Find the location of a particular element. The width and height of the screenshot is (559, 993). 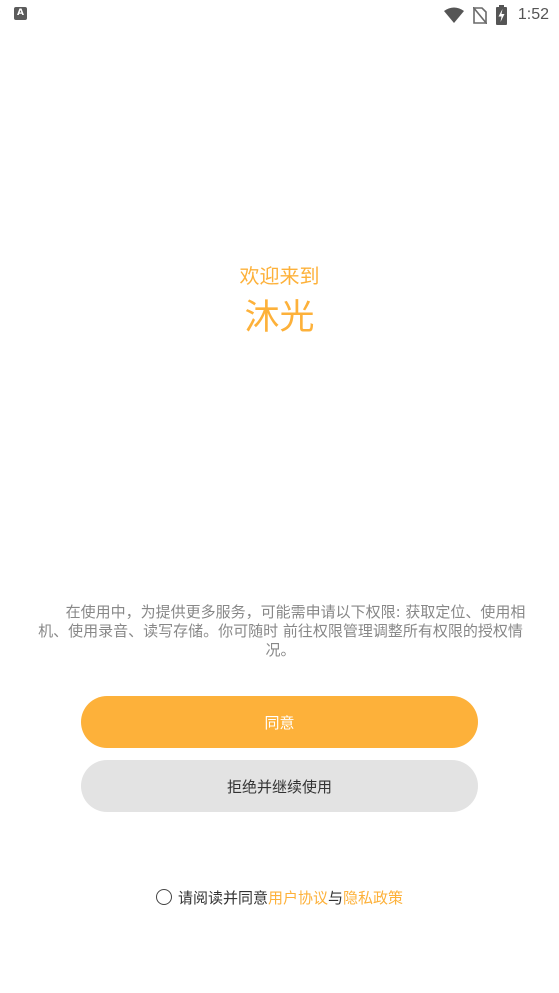

agreement-conjunction: 与 is located at coordinates (336, 897).